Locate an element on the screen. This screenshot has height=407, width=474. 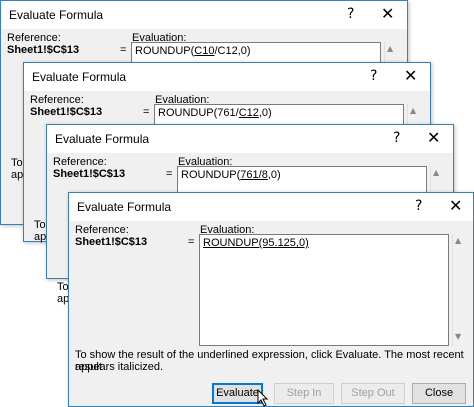
close-button: Close is located at coordinates (439, 393).